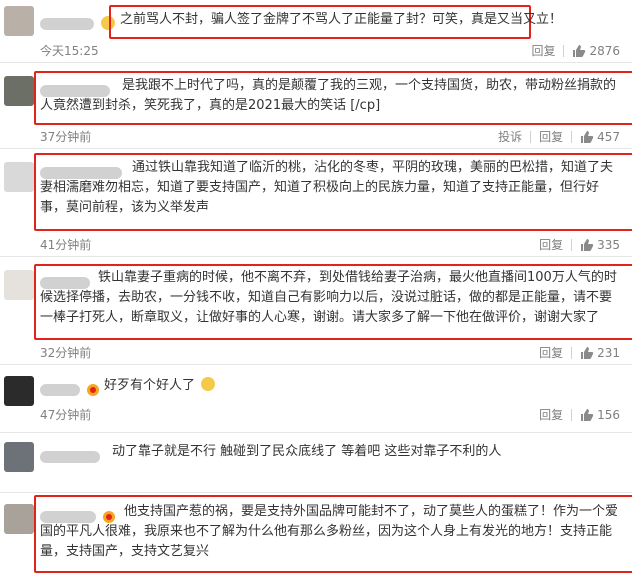 The height and width of the screenshot is (576, 632). Describe the element at coordinates (66, 415) in the screenshot. I see `comment-time: 47分钟前` at that location.